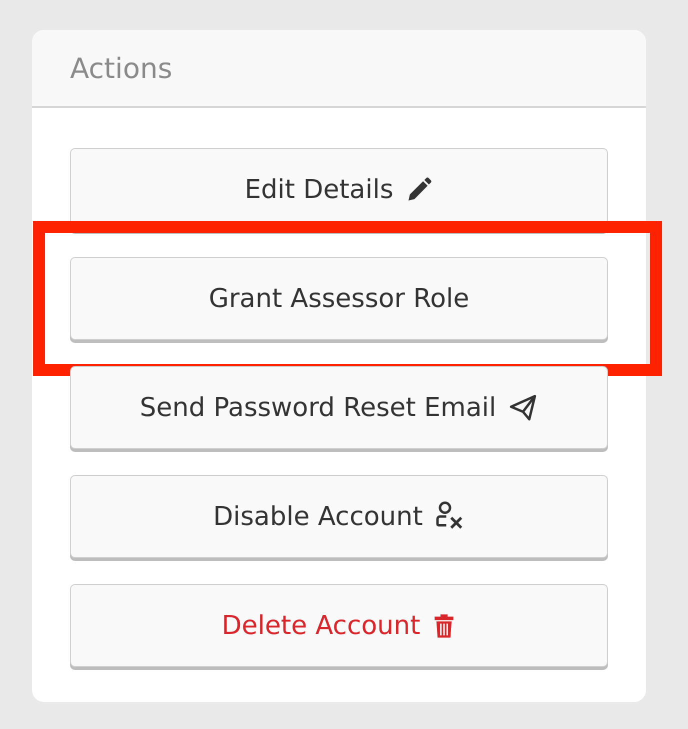 The image size is (688, 729). Describe the element at coordinates (339, 516) in the screenshot. I see `action-button: Disable Account` at that location.